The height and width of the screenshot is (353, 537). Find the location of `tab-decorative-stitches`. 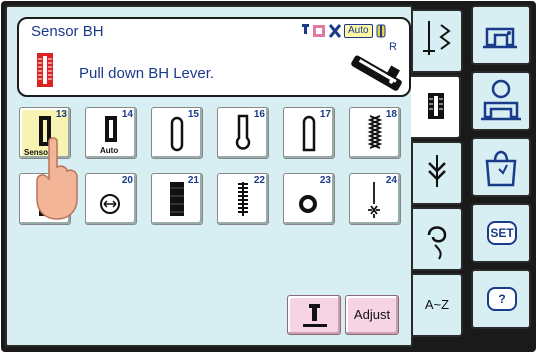

tab-decorative-stitches is located at coordinates (438, 173).